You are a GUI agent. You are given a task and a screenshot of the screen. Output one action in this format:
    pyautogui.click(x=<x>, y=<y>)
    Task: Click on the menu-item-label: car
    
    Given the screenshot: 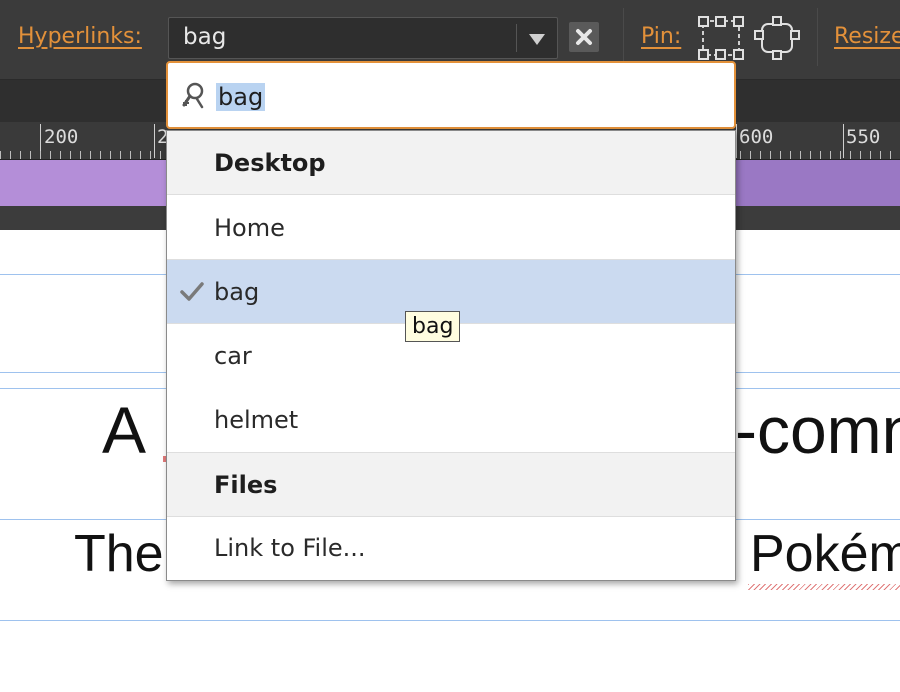 What is the action you would take?
    pyautogui.click(x=233, y=356)
    